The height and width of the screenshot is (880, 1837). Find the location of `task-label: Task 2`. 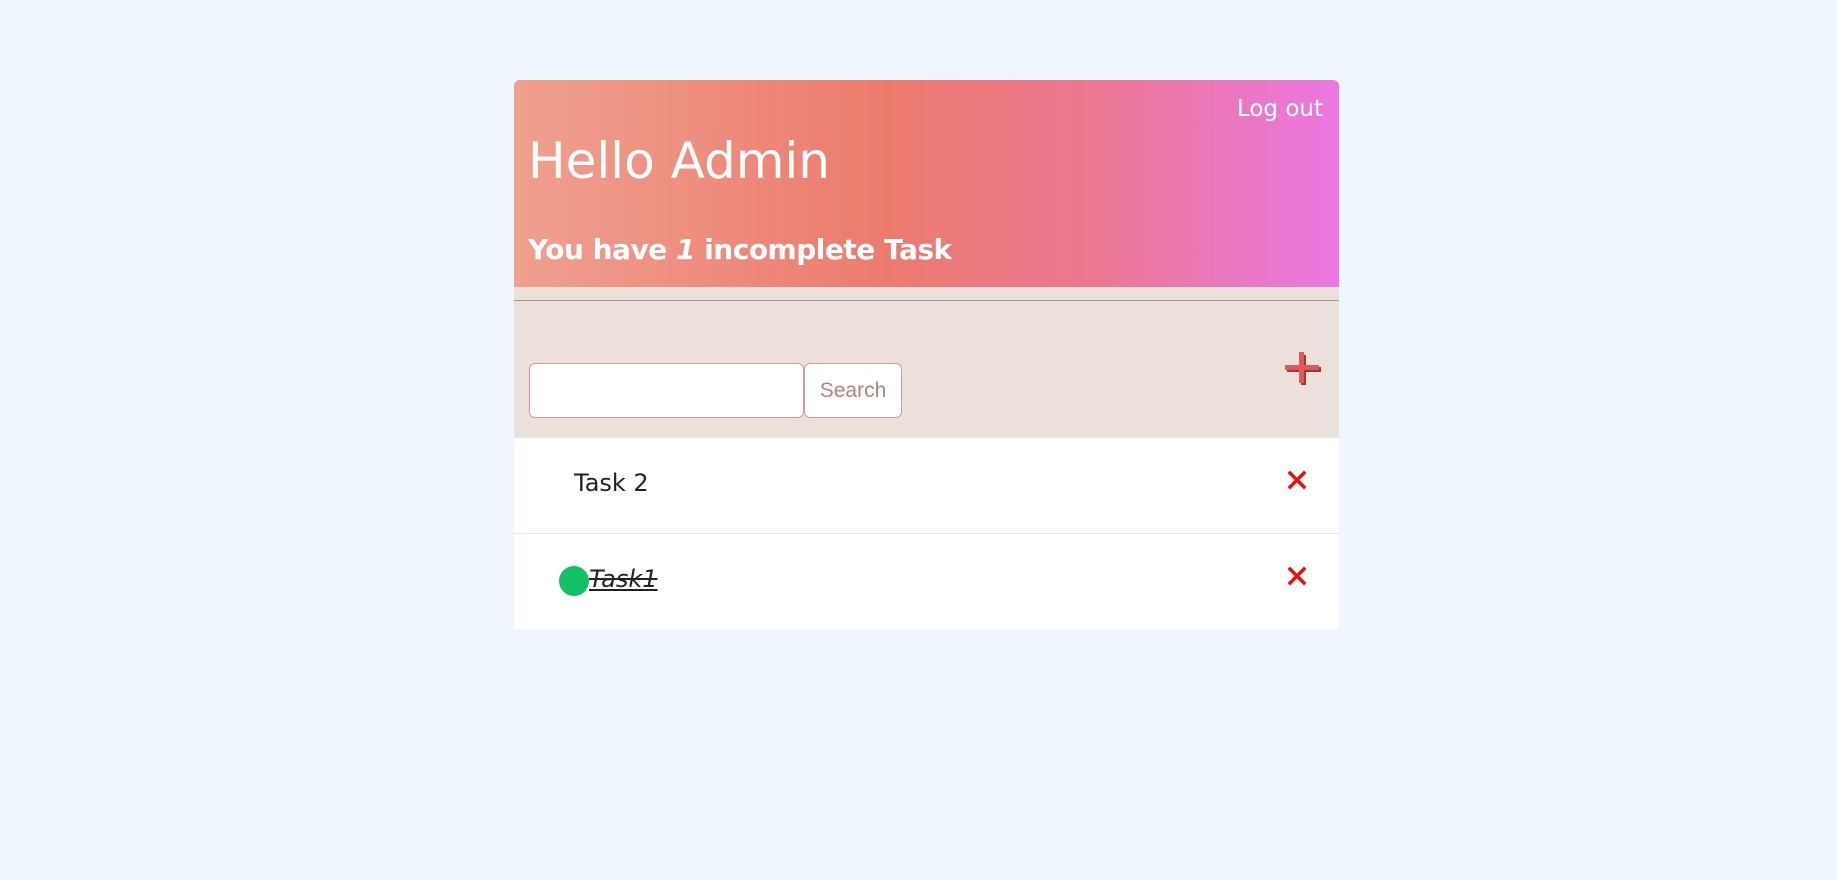

task-label: Task 2 is located at coordinates (611, 483).